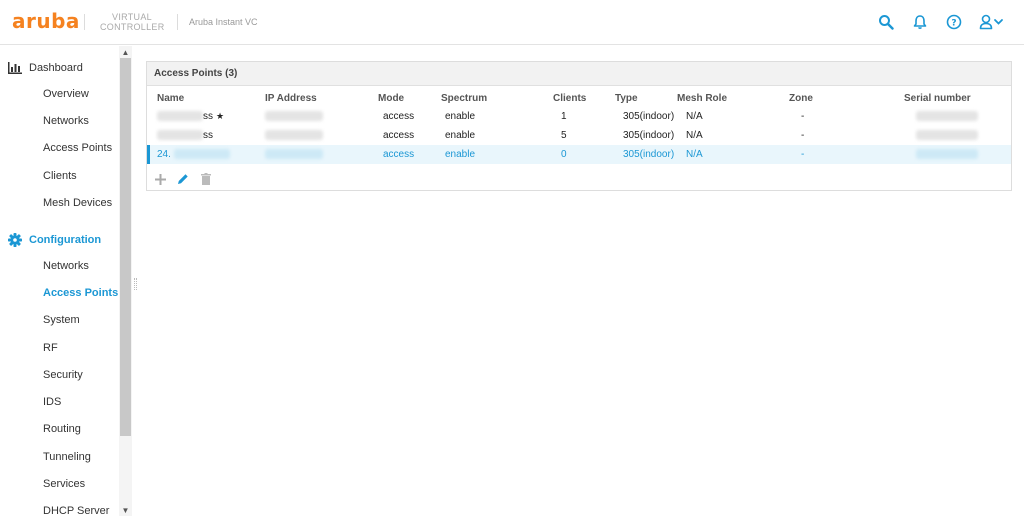 Image resolution: width=1024 pixels, height=516 pixels. I want to click on master-star-icon: ★, so click(220, 116).